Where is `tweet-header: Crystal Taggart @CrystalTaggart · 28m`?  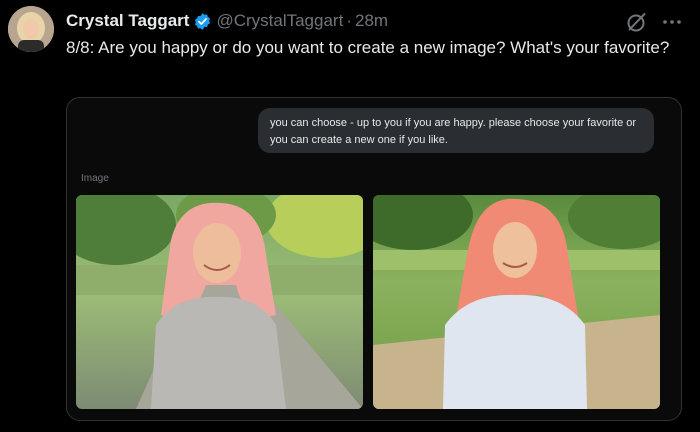 tweet-header: Crystal Taggart @CrystalTaggart · 28m is located at coordinates (227, 21).